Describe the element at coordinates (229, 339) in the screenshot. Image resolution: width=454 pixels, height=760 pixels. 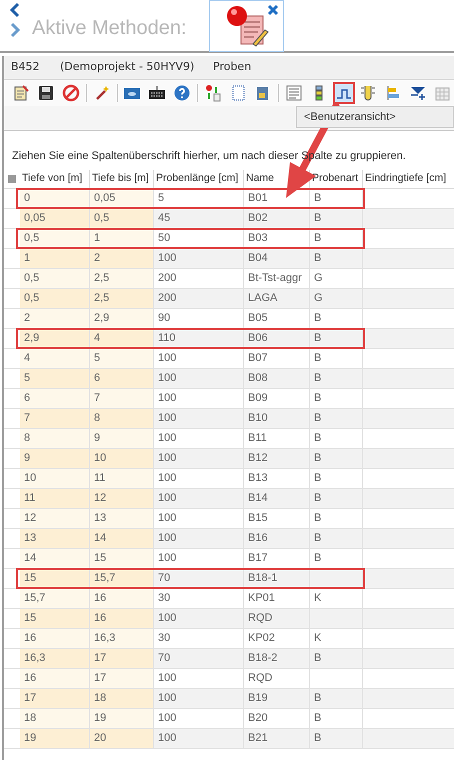
I see `table-row: 2,9 4 110 B06 B` at that location.